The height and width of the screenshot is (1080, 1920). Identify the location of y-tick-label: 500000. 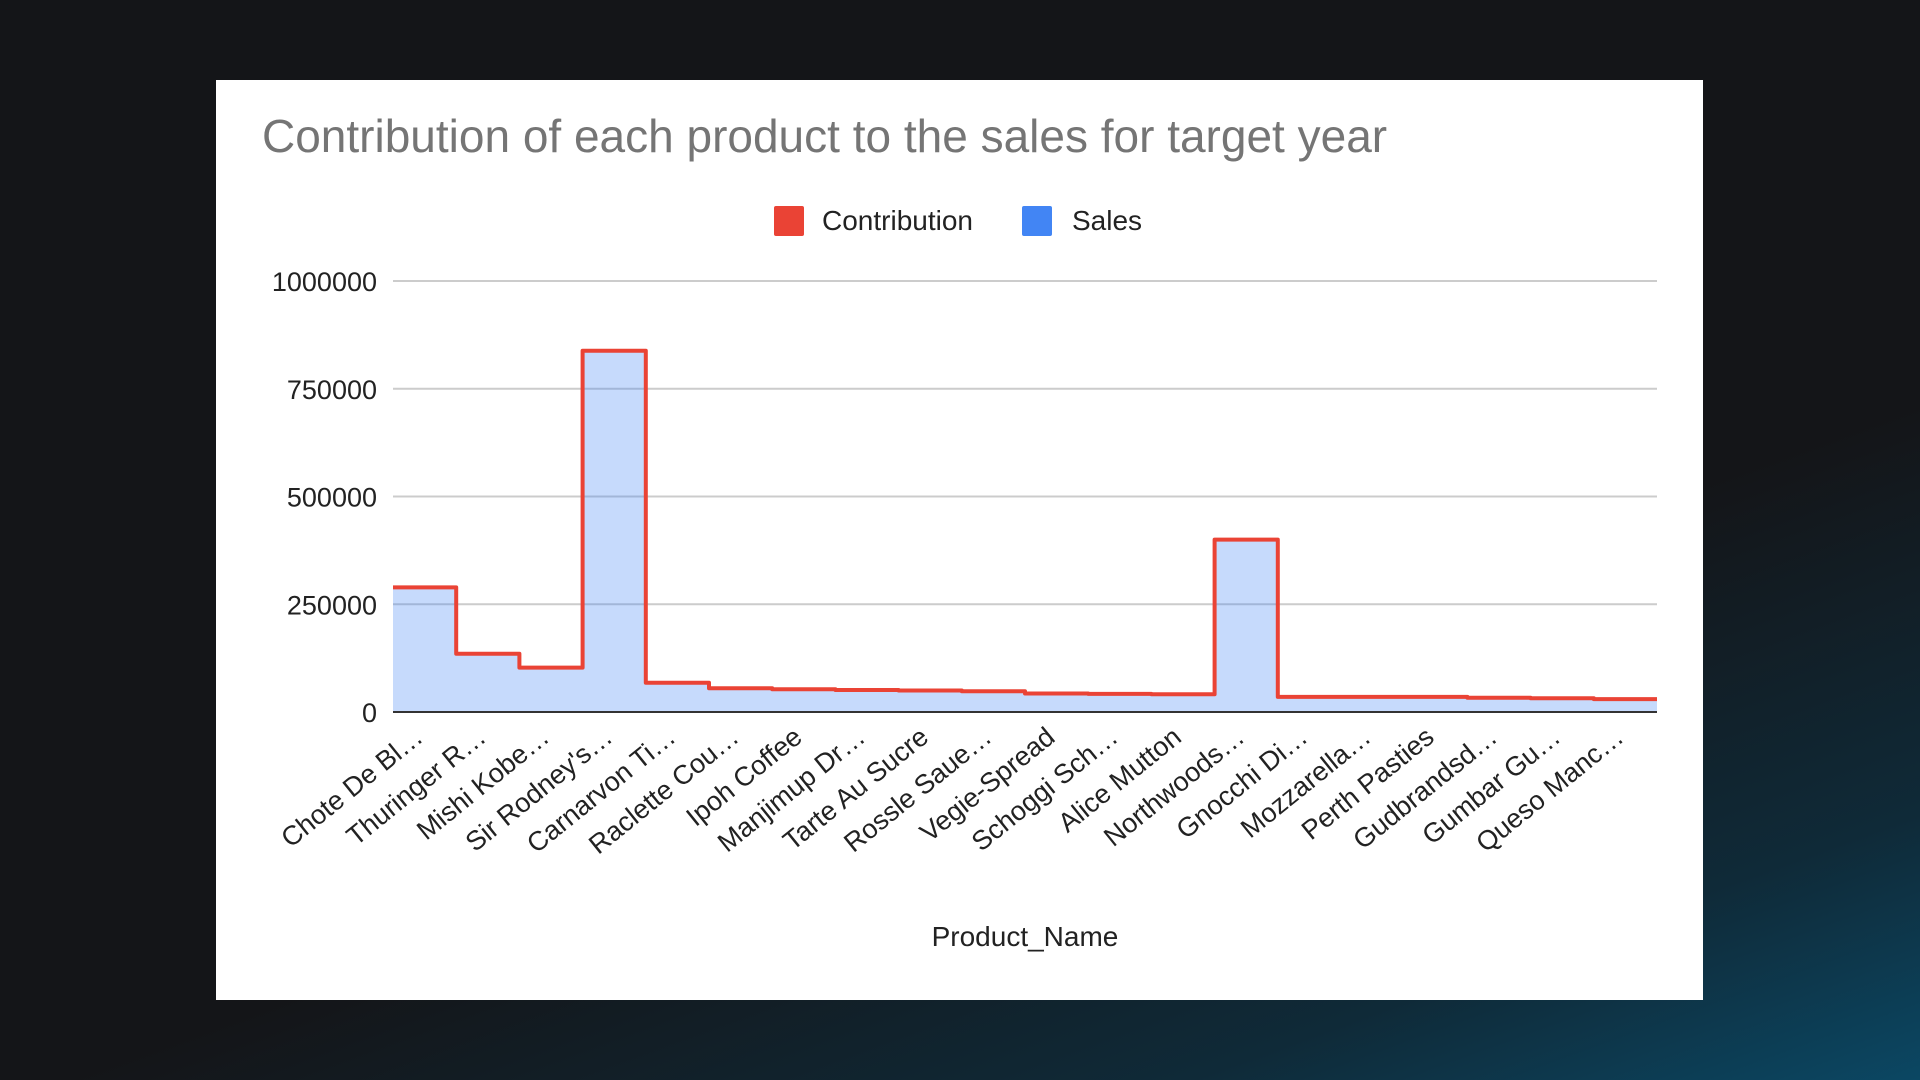
(332, 498).